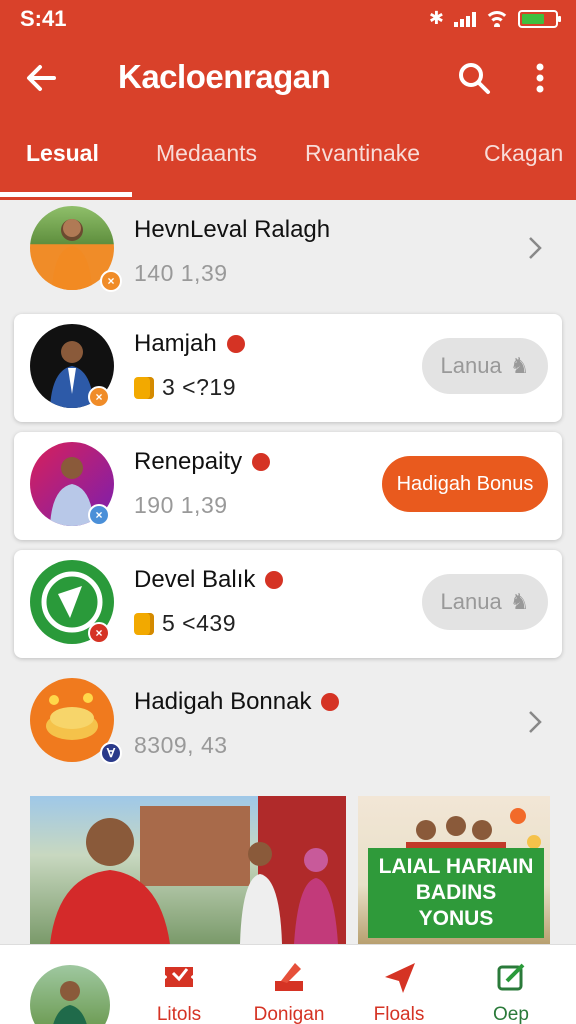  I want to click on item-value: 5 <439, so click(185, 623).